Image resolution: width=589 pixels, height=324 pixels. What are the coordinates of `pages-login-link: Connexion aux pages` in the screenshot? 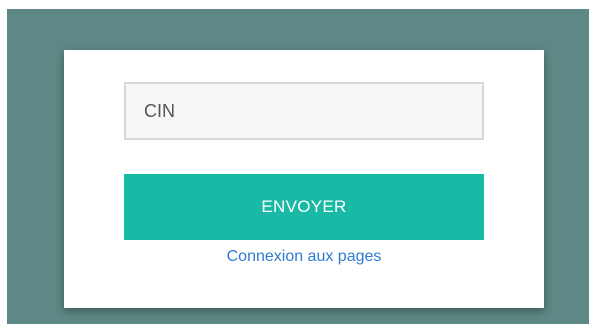 It's located at (304, 257).